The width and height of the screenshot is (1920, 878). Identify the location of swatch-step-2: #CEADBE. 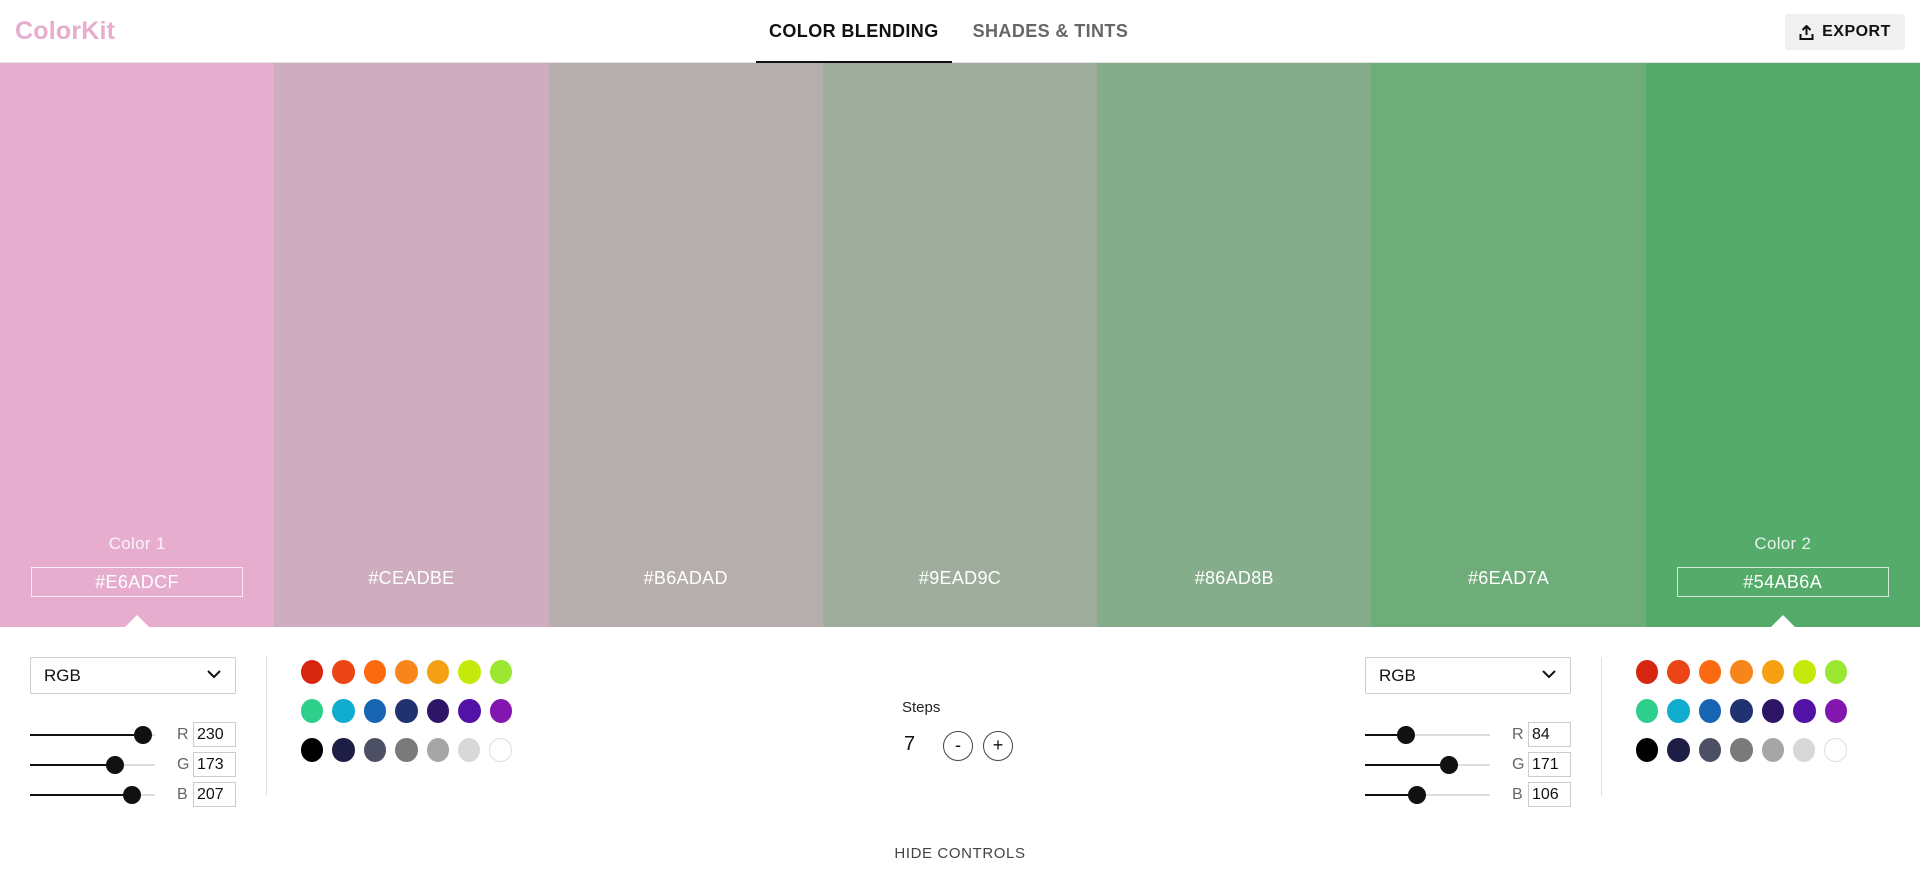
(411, 345).